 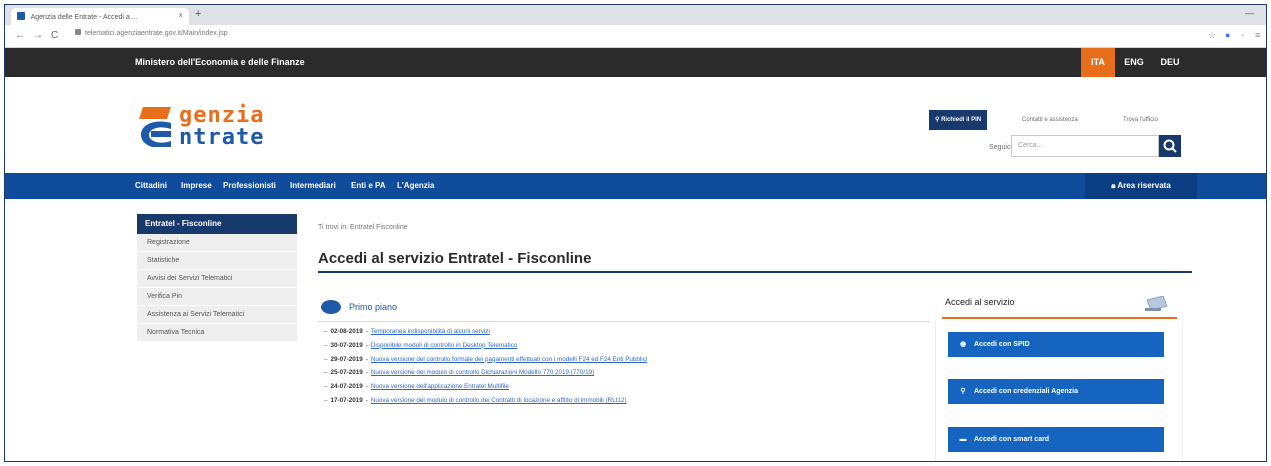 What do you see at coordinates (1144, 185) in the screenshot?
I see `area-riservata-label: Area riservata` at bounding box center [1144, 185].